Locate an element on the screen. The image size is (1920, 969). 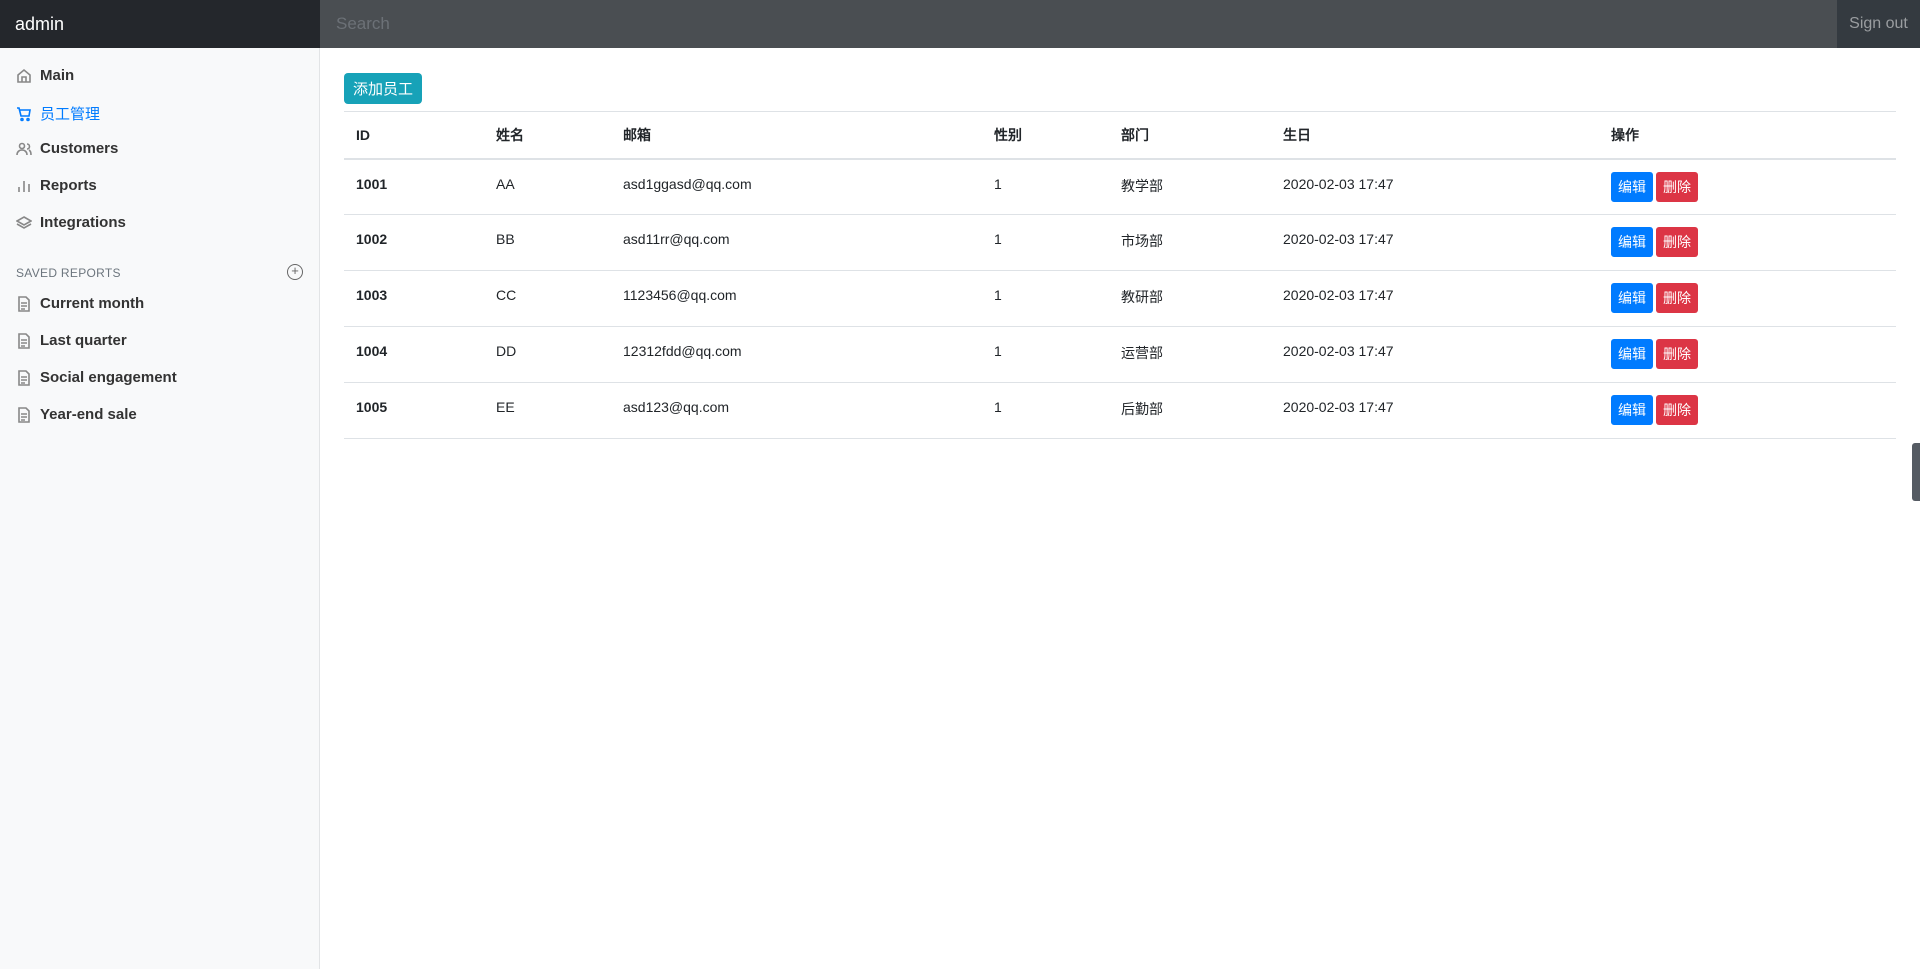
cell-id: 1001 is located at coordinates (414, 186).